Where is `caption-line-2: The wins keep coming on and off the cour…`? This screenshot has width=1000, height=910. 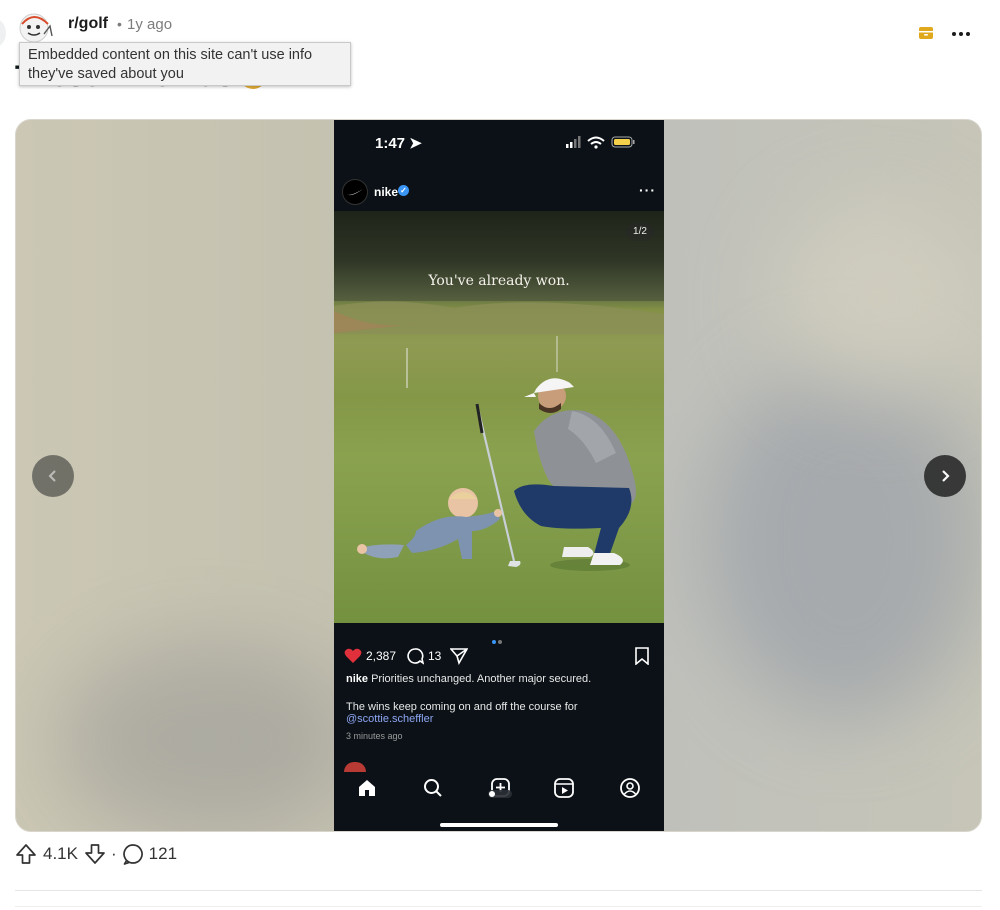 caption-line-2: The wins keep coming on and off the cour… is located at coordinates (462, 707).